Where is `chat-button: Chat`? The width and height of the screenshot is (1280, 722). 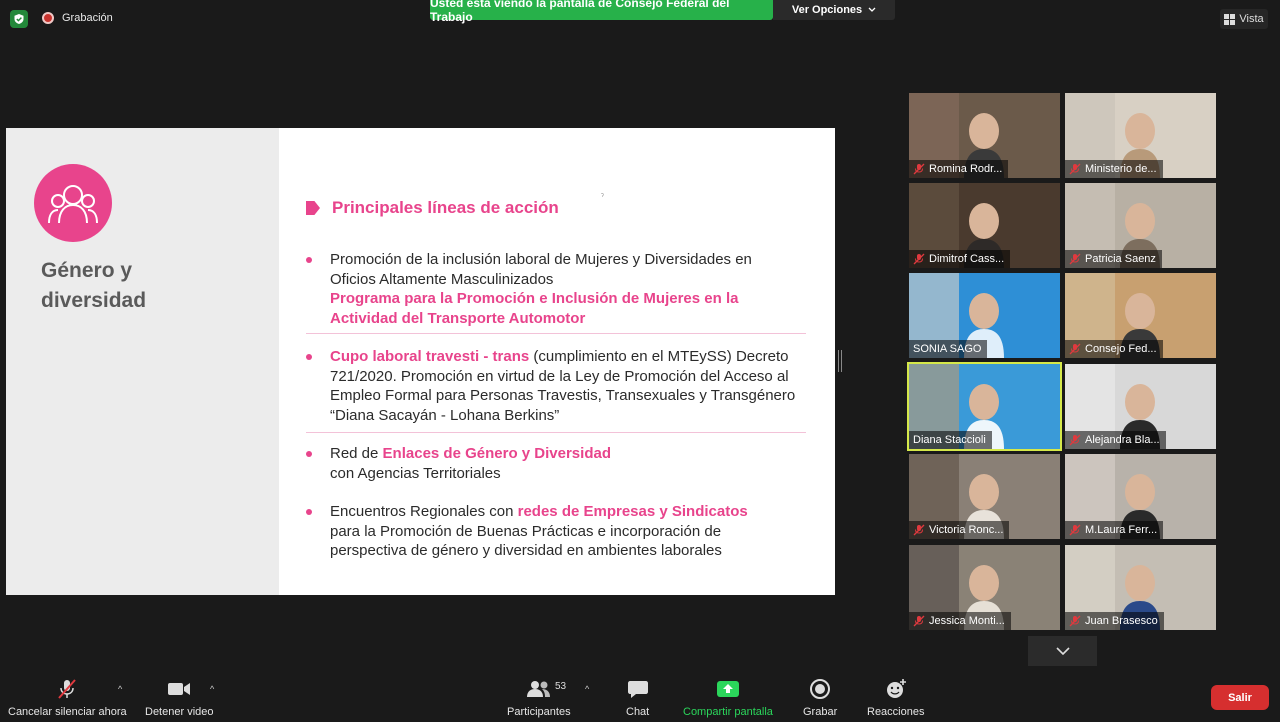
chat-button: Chat is located at coordinates (637, 698).